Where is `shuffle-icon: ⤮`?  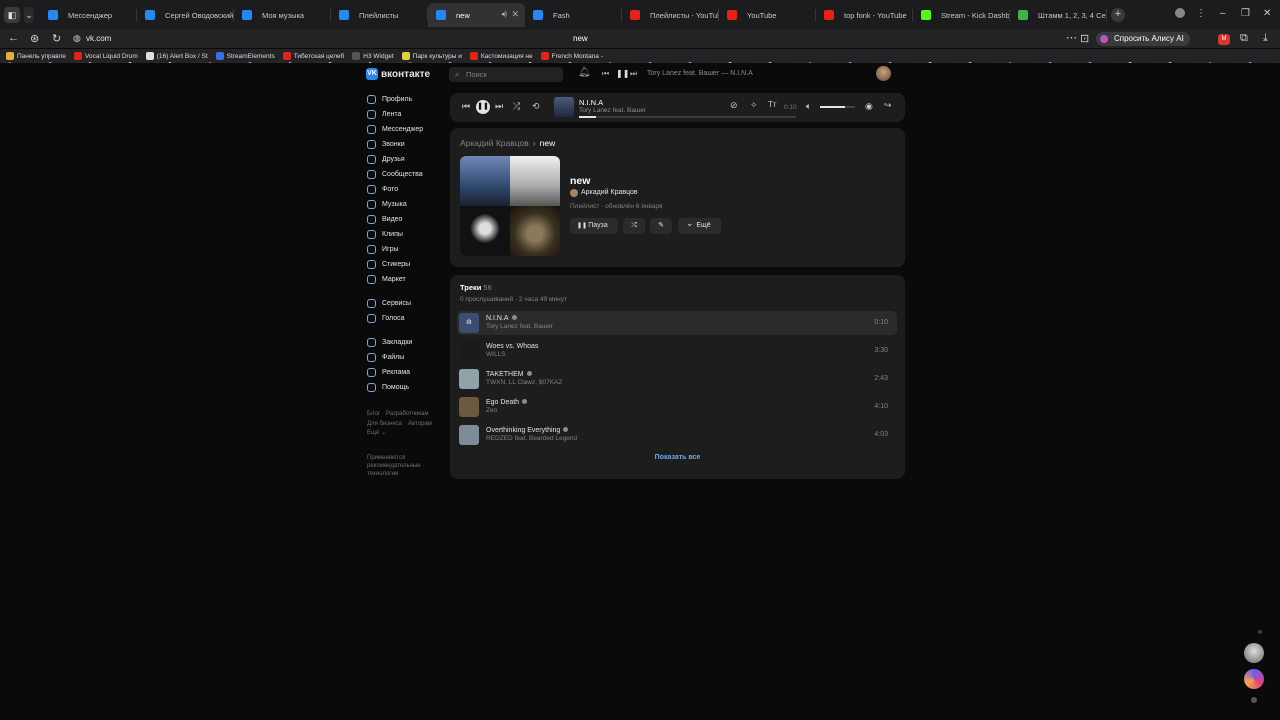
shuffle-icon: ⤮ is located at coordinates (516, 106).